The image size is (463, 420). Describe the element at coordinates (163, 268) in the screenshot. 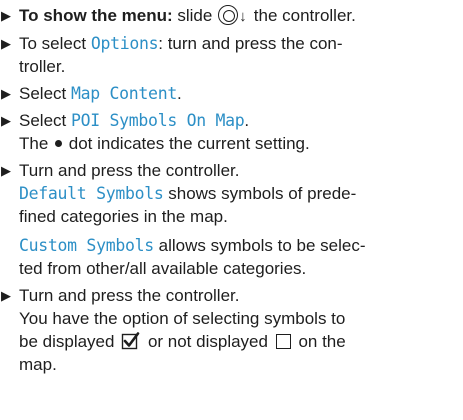

I see `step-text-fragment: ted from other/all available categories.` at that location.